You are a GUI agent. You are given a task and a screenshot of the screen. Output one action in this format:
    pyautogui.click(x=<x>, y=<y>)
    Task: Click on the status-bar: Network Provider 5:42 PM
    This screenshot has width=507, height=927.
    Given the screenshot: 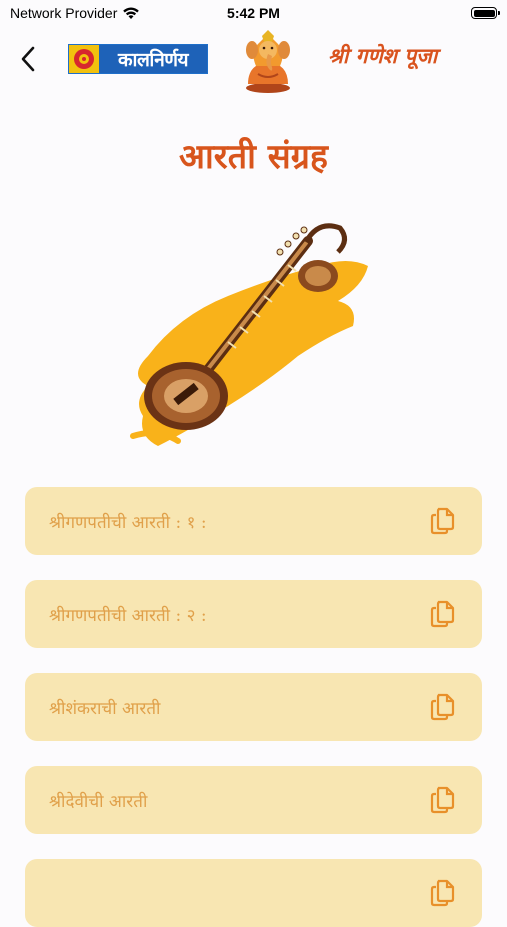 What is the action you would take?
    pyautogui.click(x=253, y=14)
    